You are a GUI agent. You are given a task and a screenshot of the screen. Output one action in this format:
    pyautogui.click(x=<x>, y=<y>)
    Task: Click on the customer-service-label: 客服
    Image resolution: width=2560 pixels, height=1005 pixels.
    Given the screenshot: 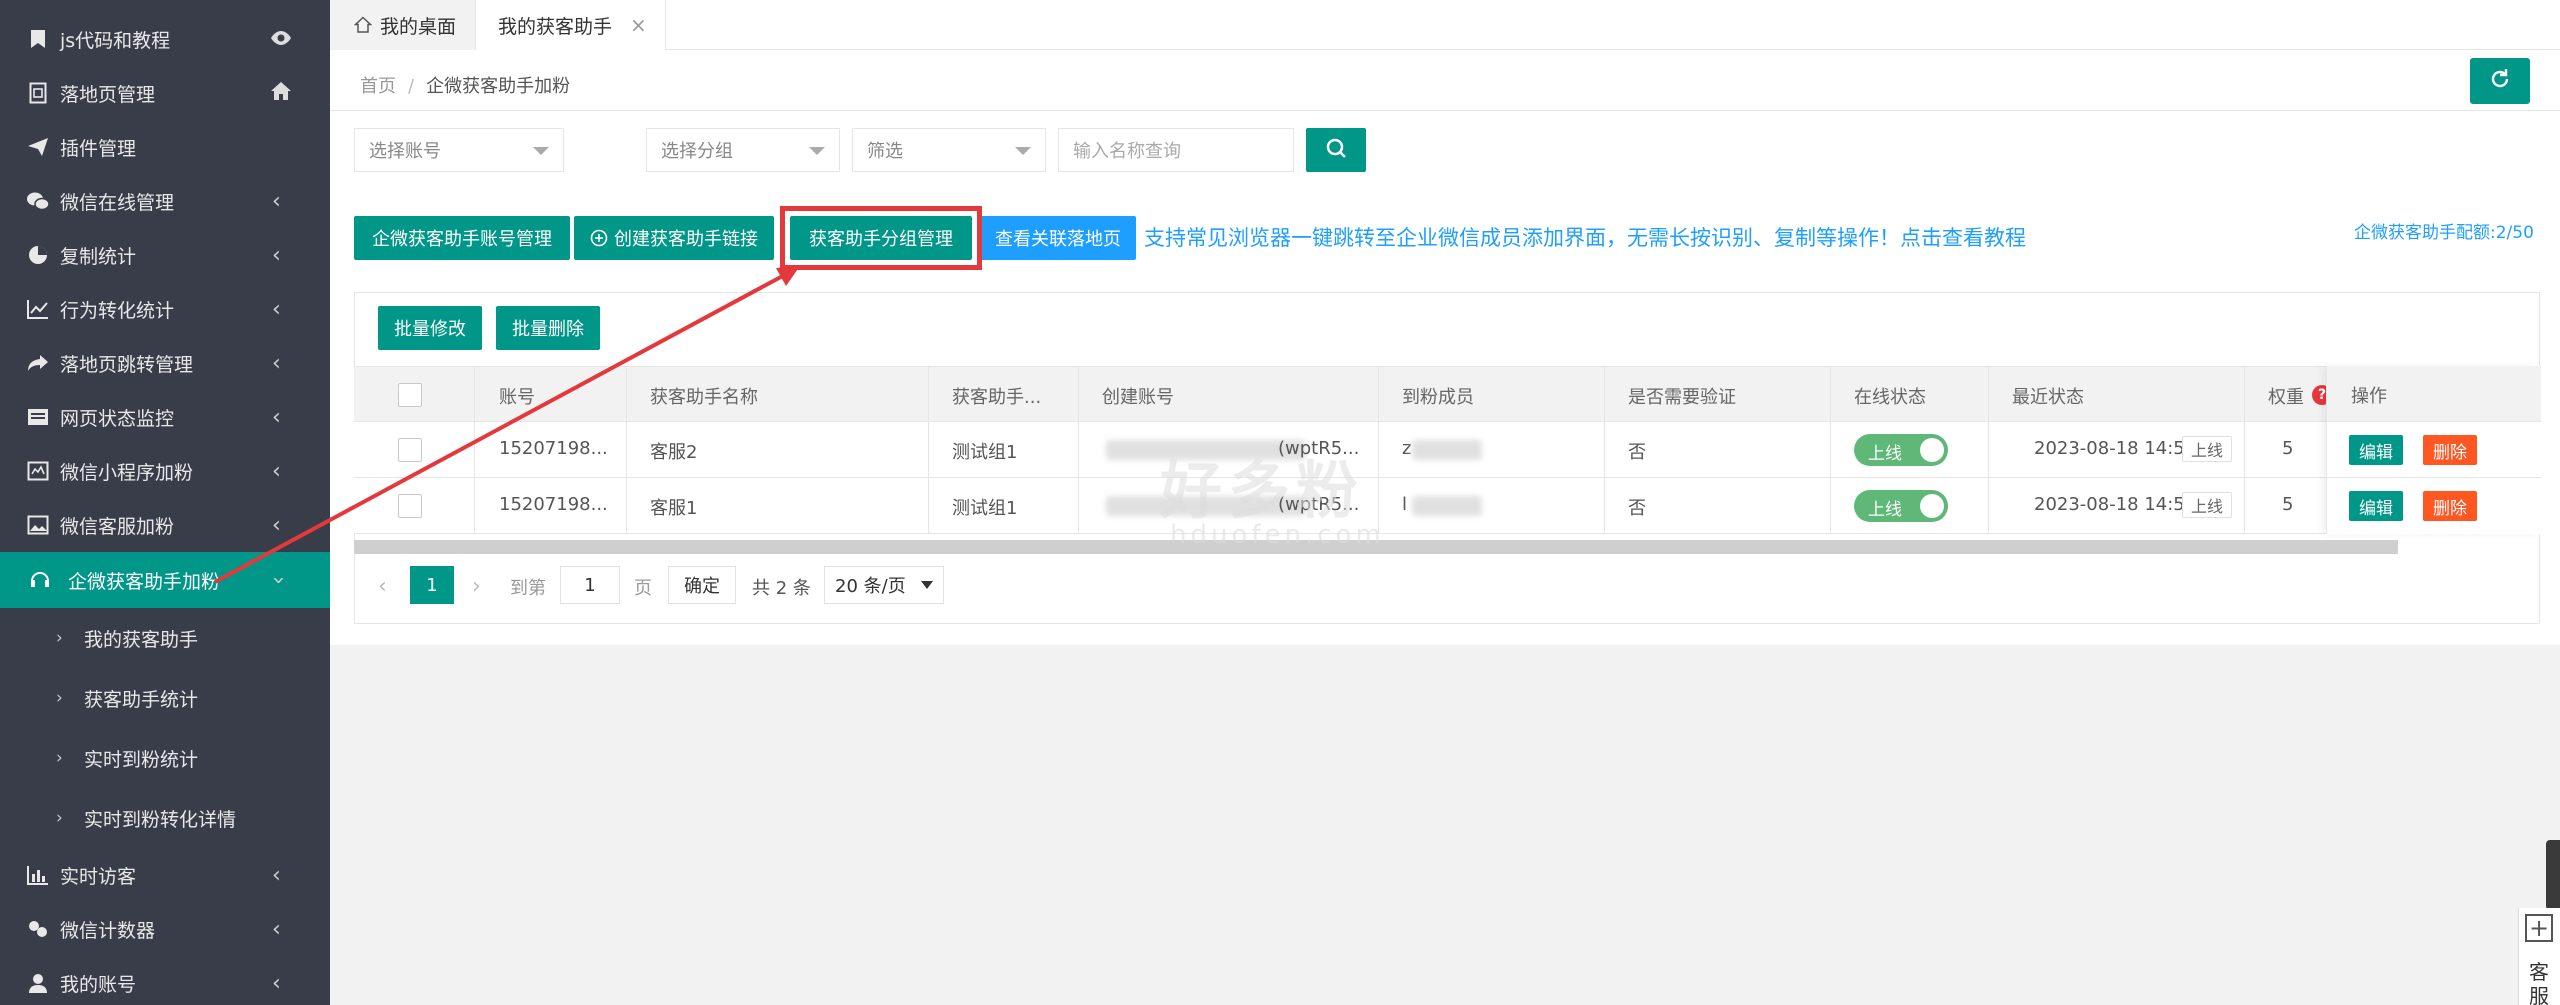 What is the action you would take?
    pyautogui.click(x=2539, y=982)
    